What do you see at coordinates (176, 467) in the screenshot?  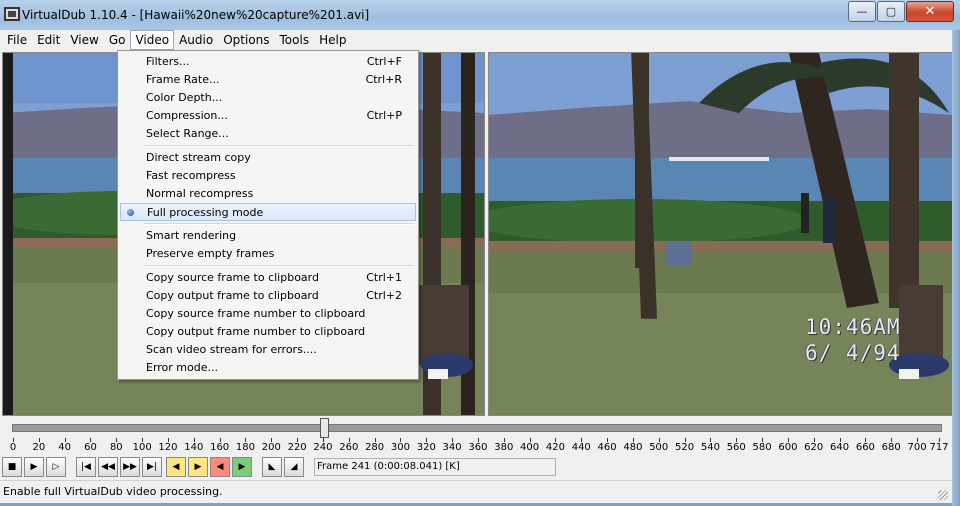 I see `prev-keyframe-button: ◀` at bounding box center [176, 467].